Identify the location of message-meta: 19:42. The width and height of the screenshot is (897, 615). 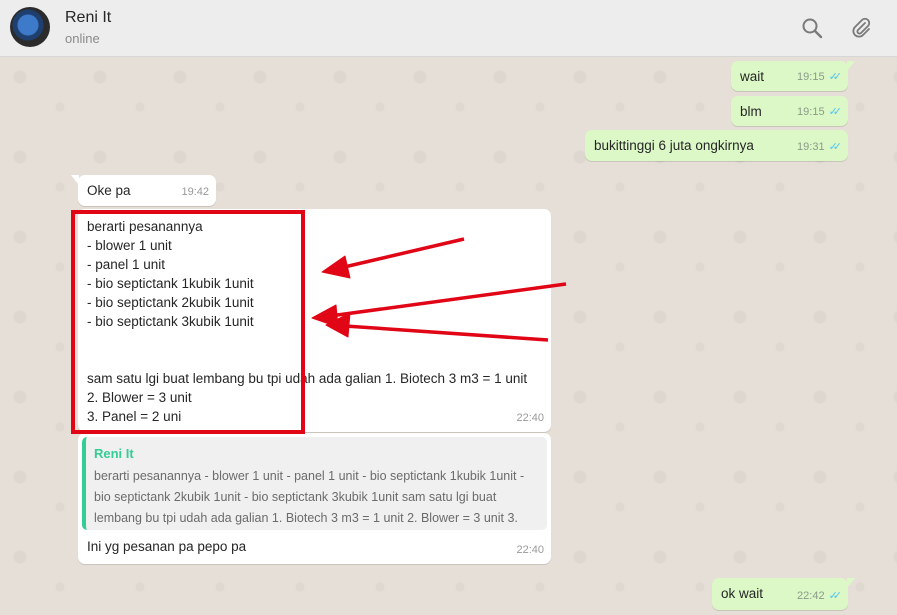
(195, 192).